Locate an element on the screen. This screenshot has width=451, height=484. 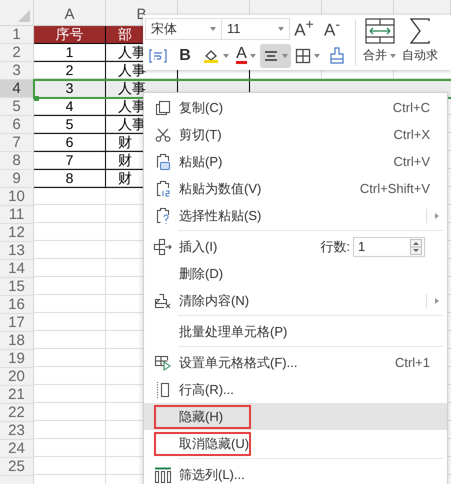
align-button is located at coordinates (275, 56).